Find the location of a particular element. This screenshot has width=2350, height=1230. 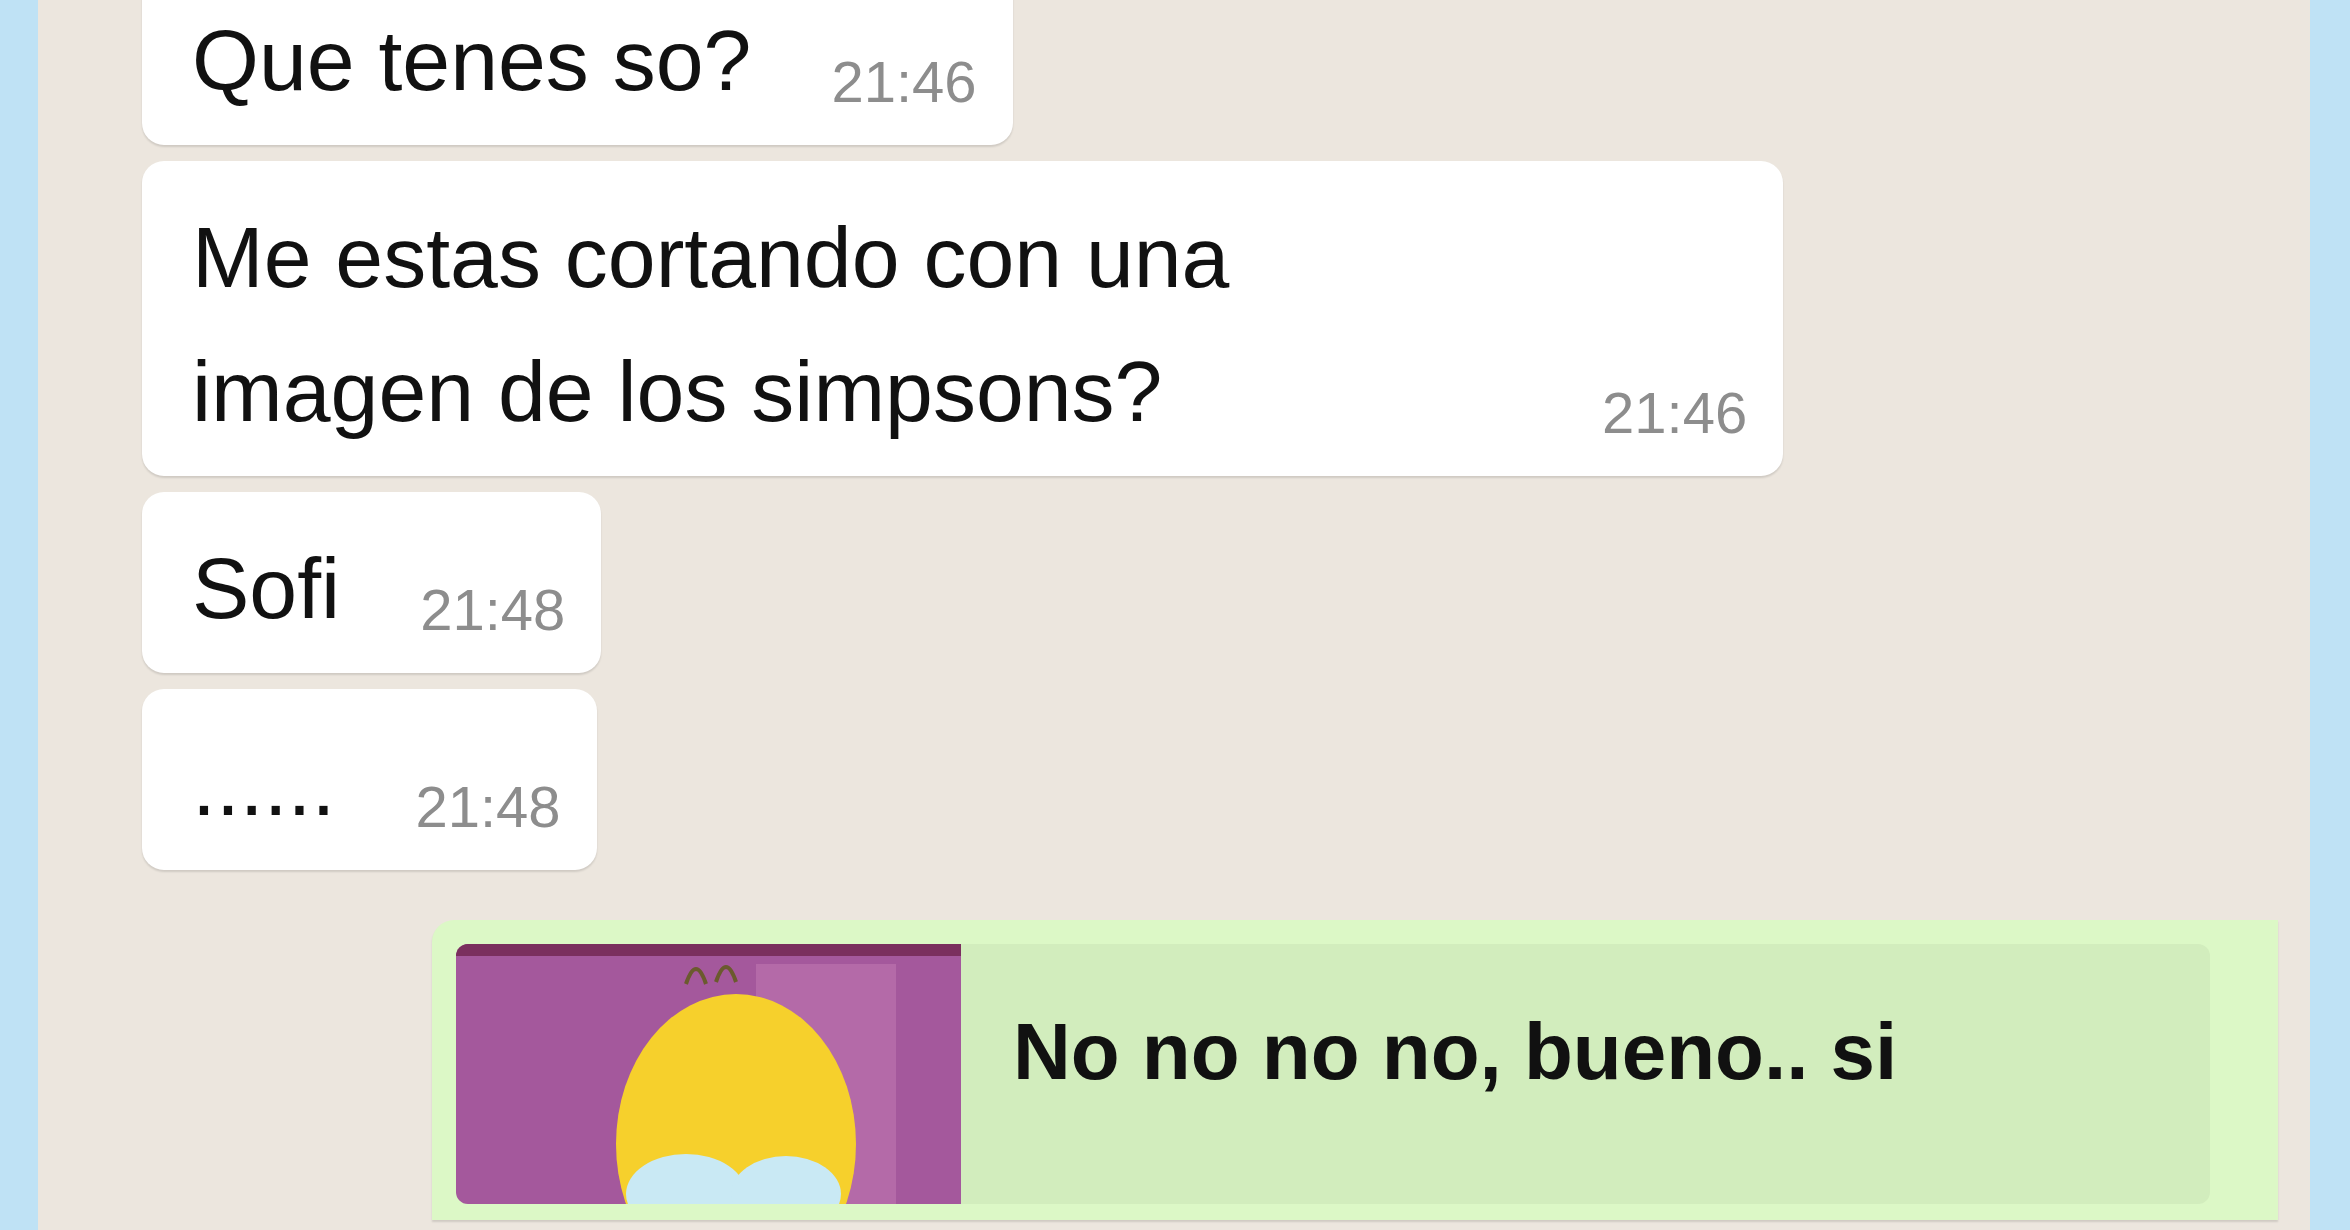

message-text: Sofi is located at coordinates (266, 588).